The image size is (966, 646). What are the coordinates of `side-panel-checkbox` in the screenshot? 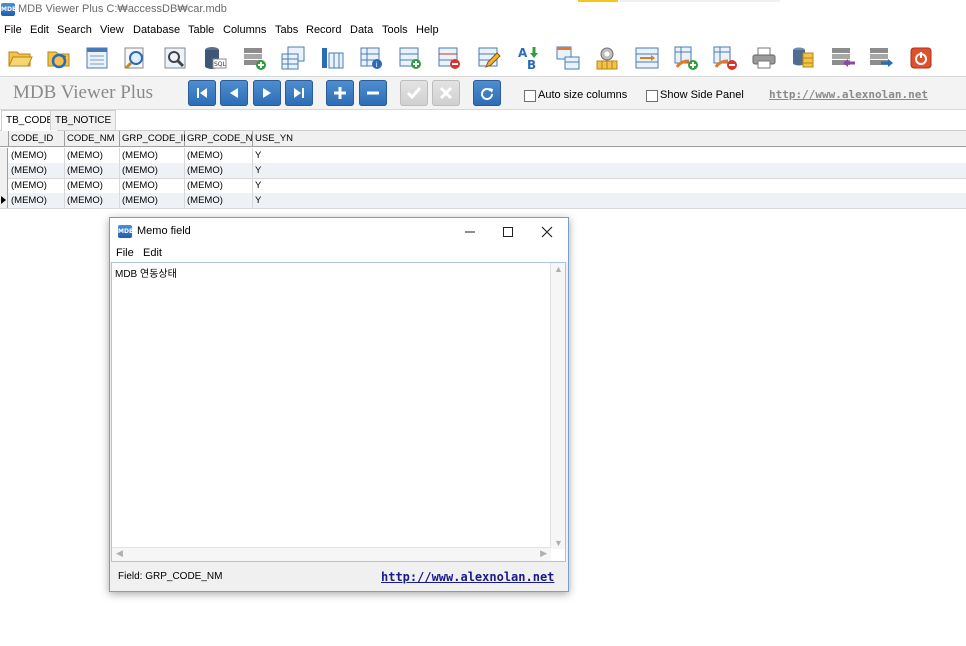 It's located at (652, 96).